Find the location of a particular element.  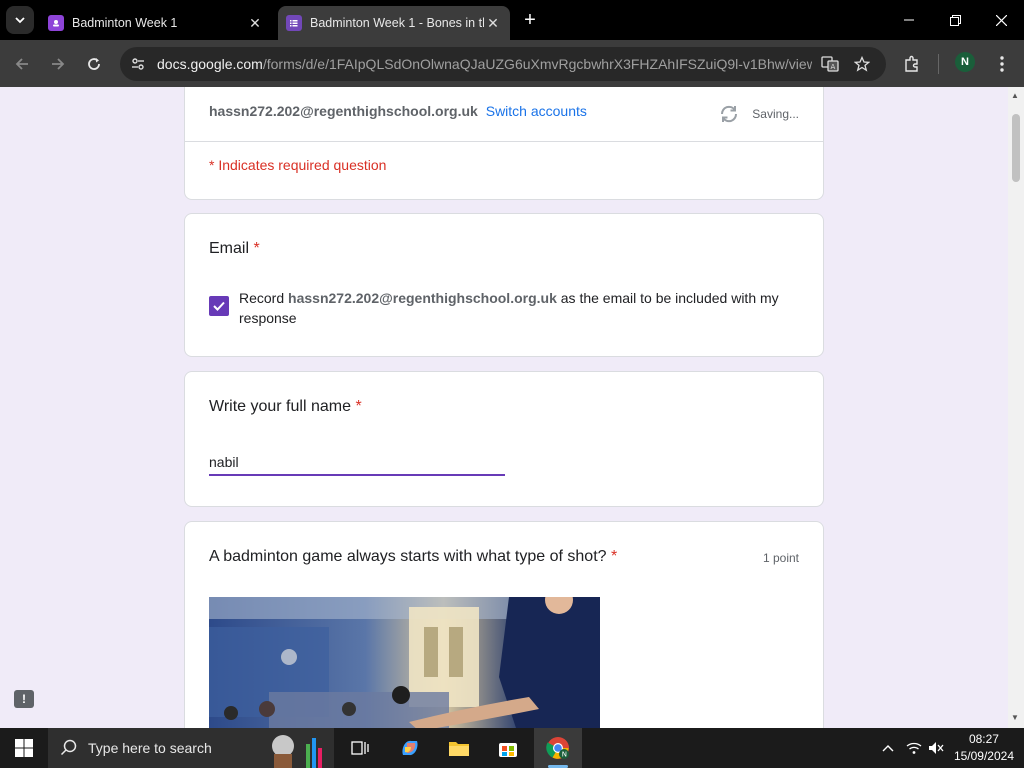

forms-icon is located at coordinates (294, 23).